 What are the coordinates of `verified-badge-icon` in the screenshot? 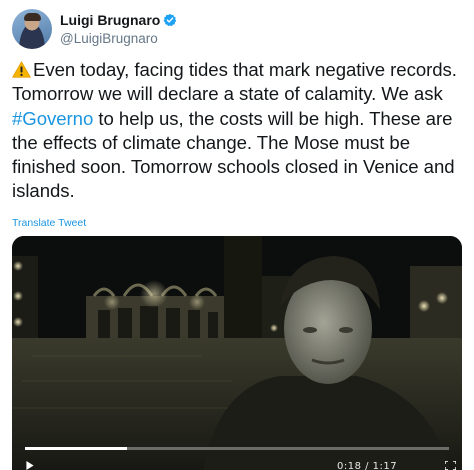 It's located at (170, 20).